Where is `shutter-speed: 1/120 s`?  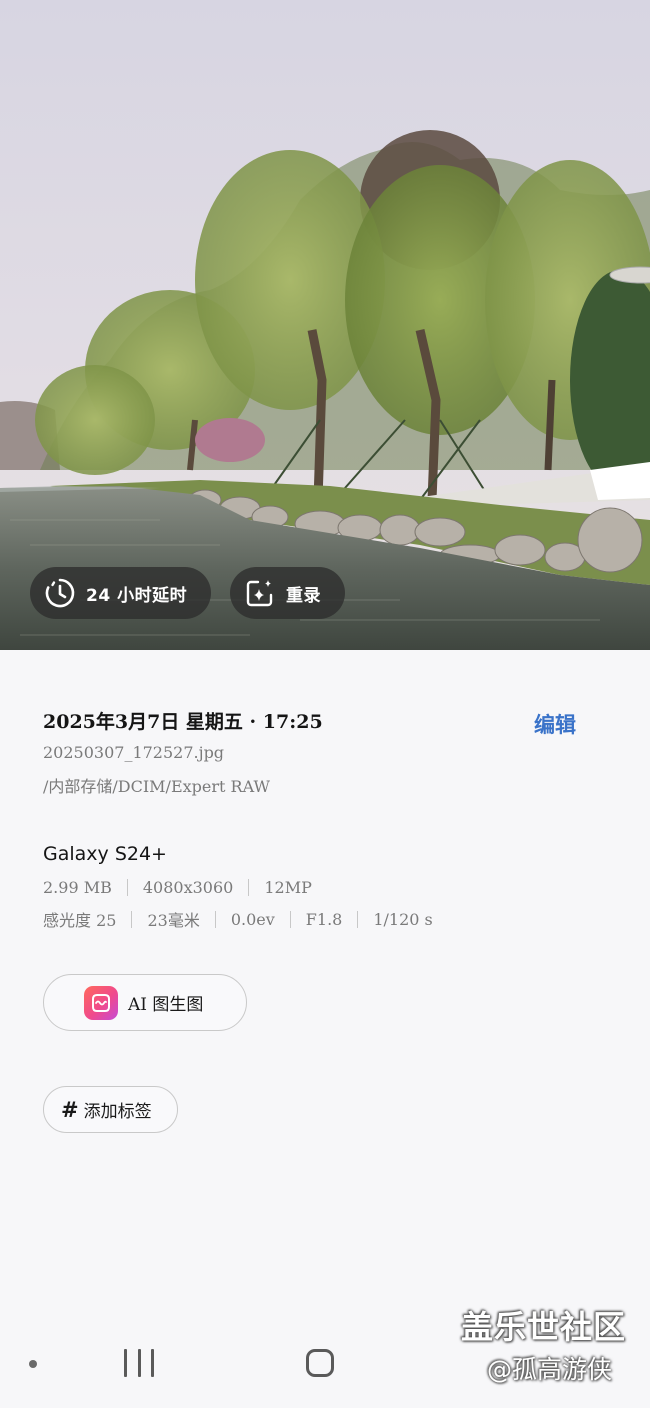
shutter-speed: 1/120 s is located at coordinates (403, 919).